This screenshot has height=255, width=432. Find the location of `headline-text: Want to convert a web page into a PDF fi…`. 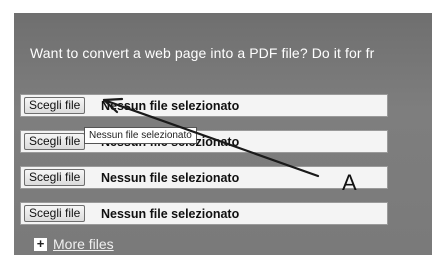

headline-text: Want to convert a web page into a PDF fi… is located at coordinates (202, 53).